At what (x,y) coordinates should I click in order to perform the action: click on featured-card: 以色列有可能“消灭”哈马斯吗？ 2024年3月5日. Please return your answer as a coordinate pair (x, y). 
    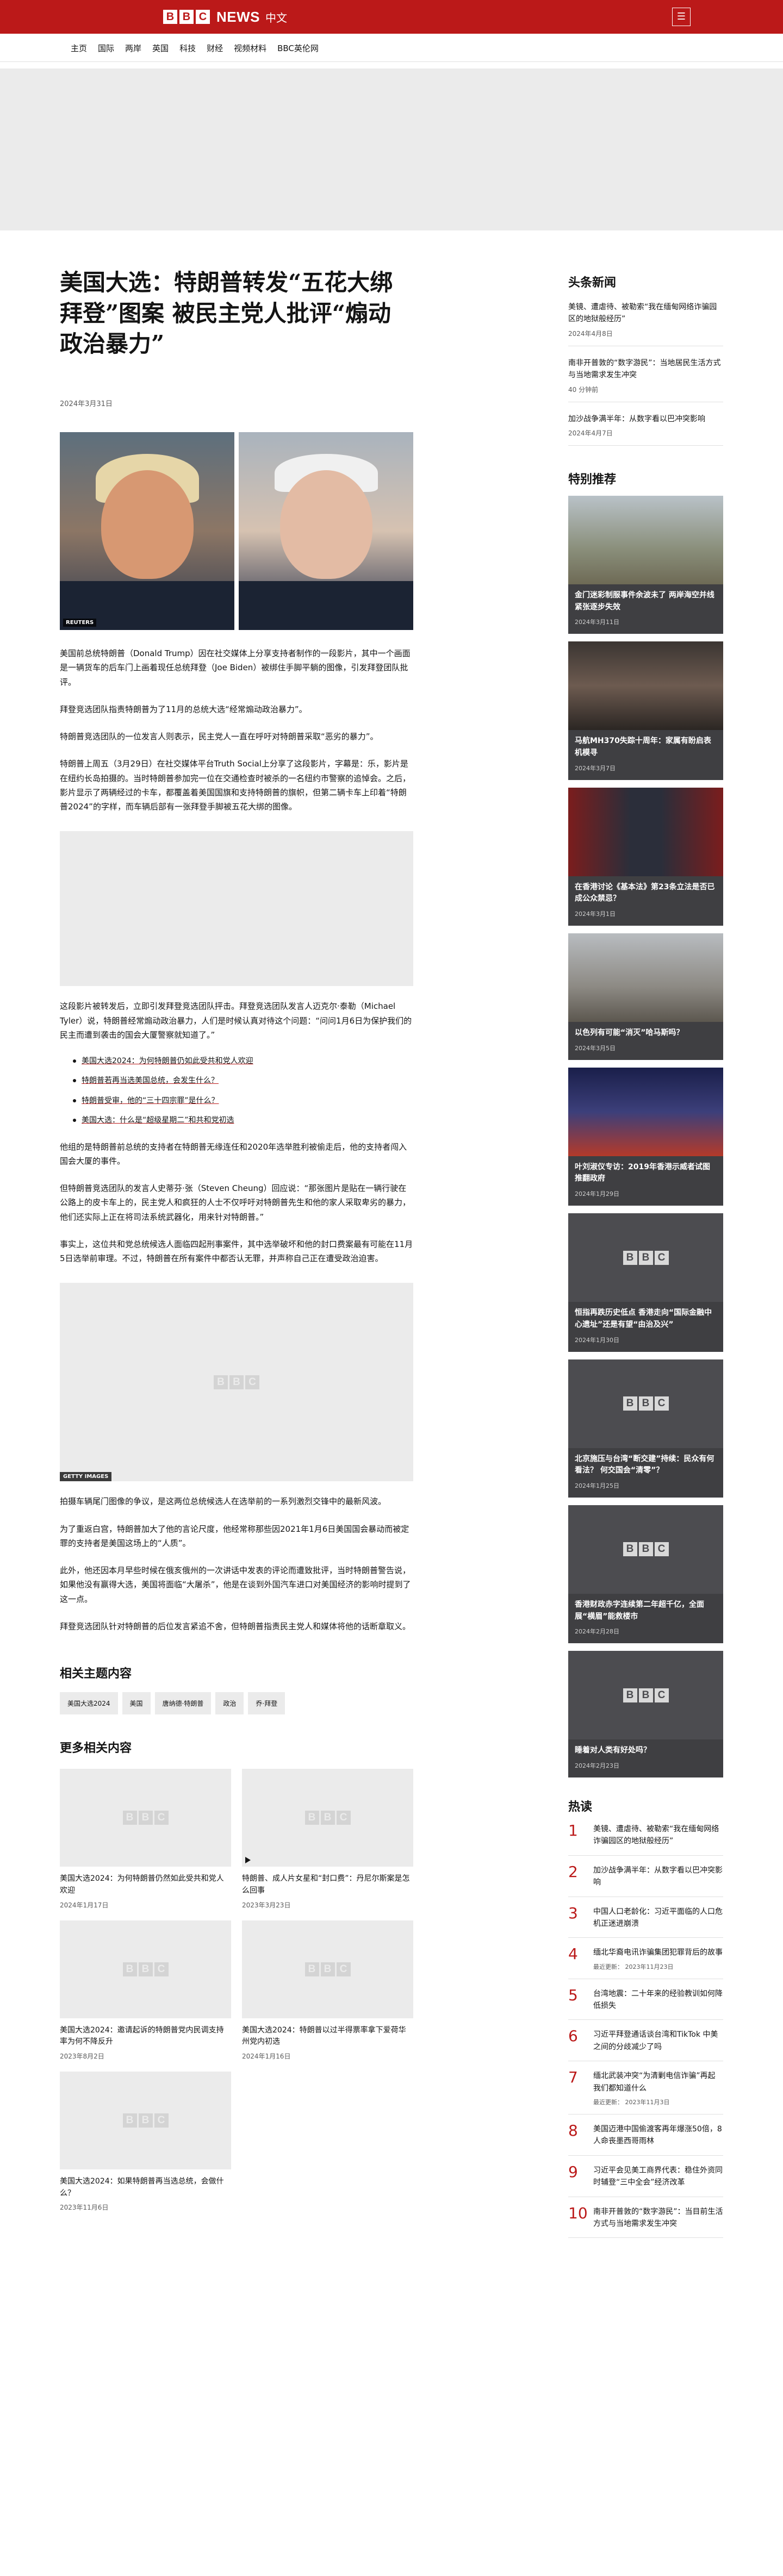
    Looking at the image, I should click on (645, 996).